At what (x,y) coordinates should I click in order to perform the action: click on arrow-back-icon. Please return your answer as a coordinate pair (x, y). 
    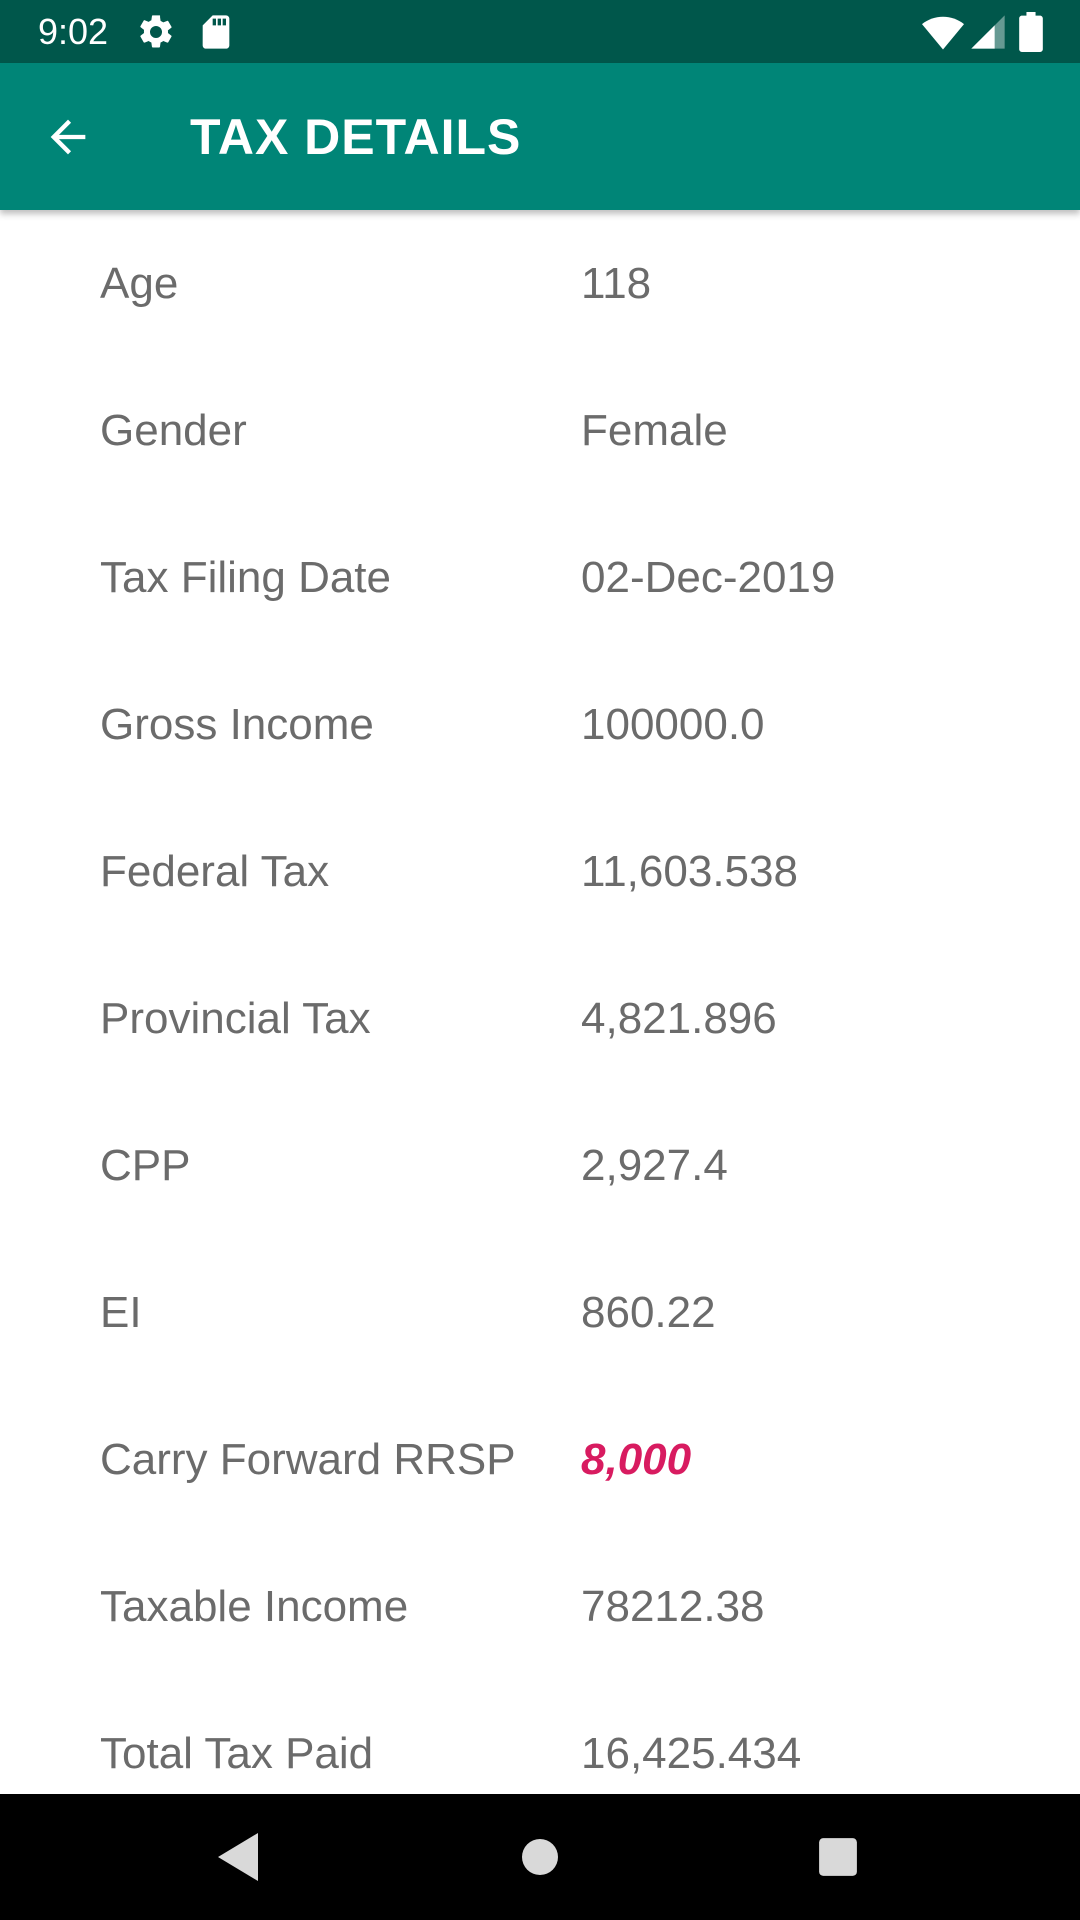
    Looking at the image, I should click on (68, 137).